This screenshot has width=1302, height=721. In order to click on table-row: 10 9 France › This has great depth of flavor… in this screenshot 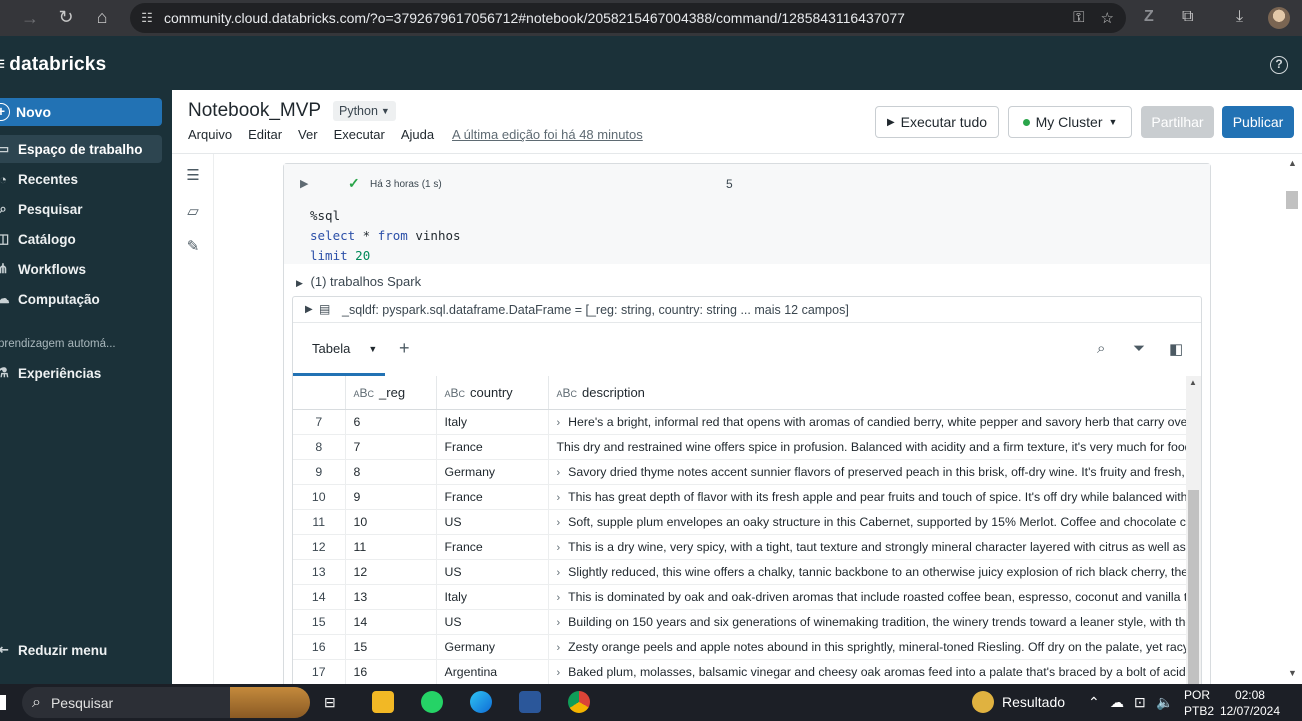, I will do `click(740, 497)`.